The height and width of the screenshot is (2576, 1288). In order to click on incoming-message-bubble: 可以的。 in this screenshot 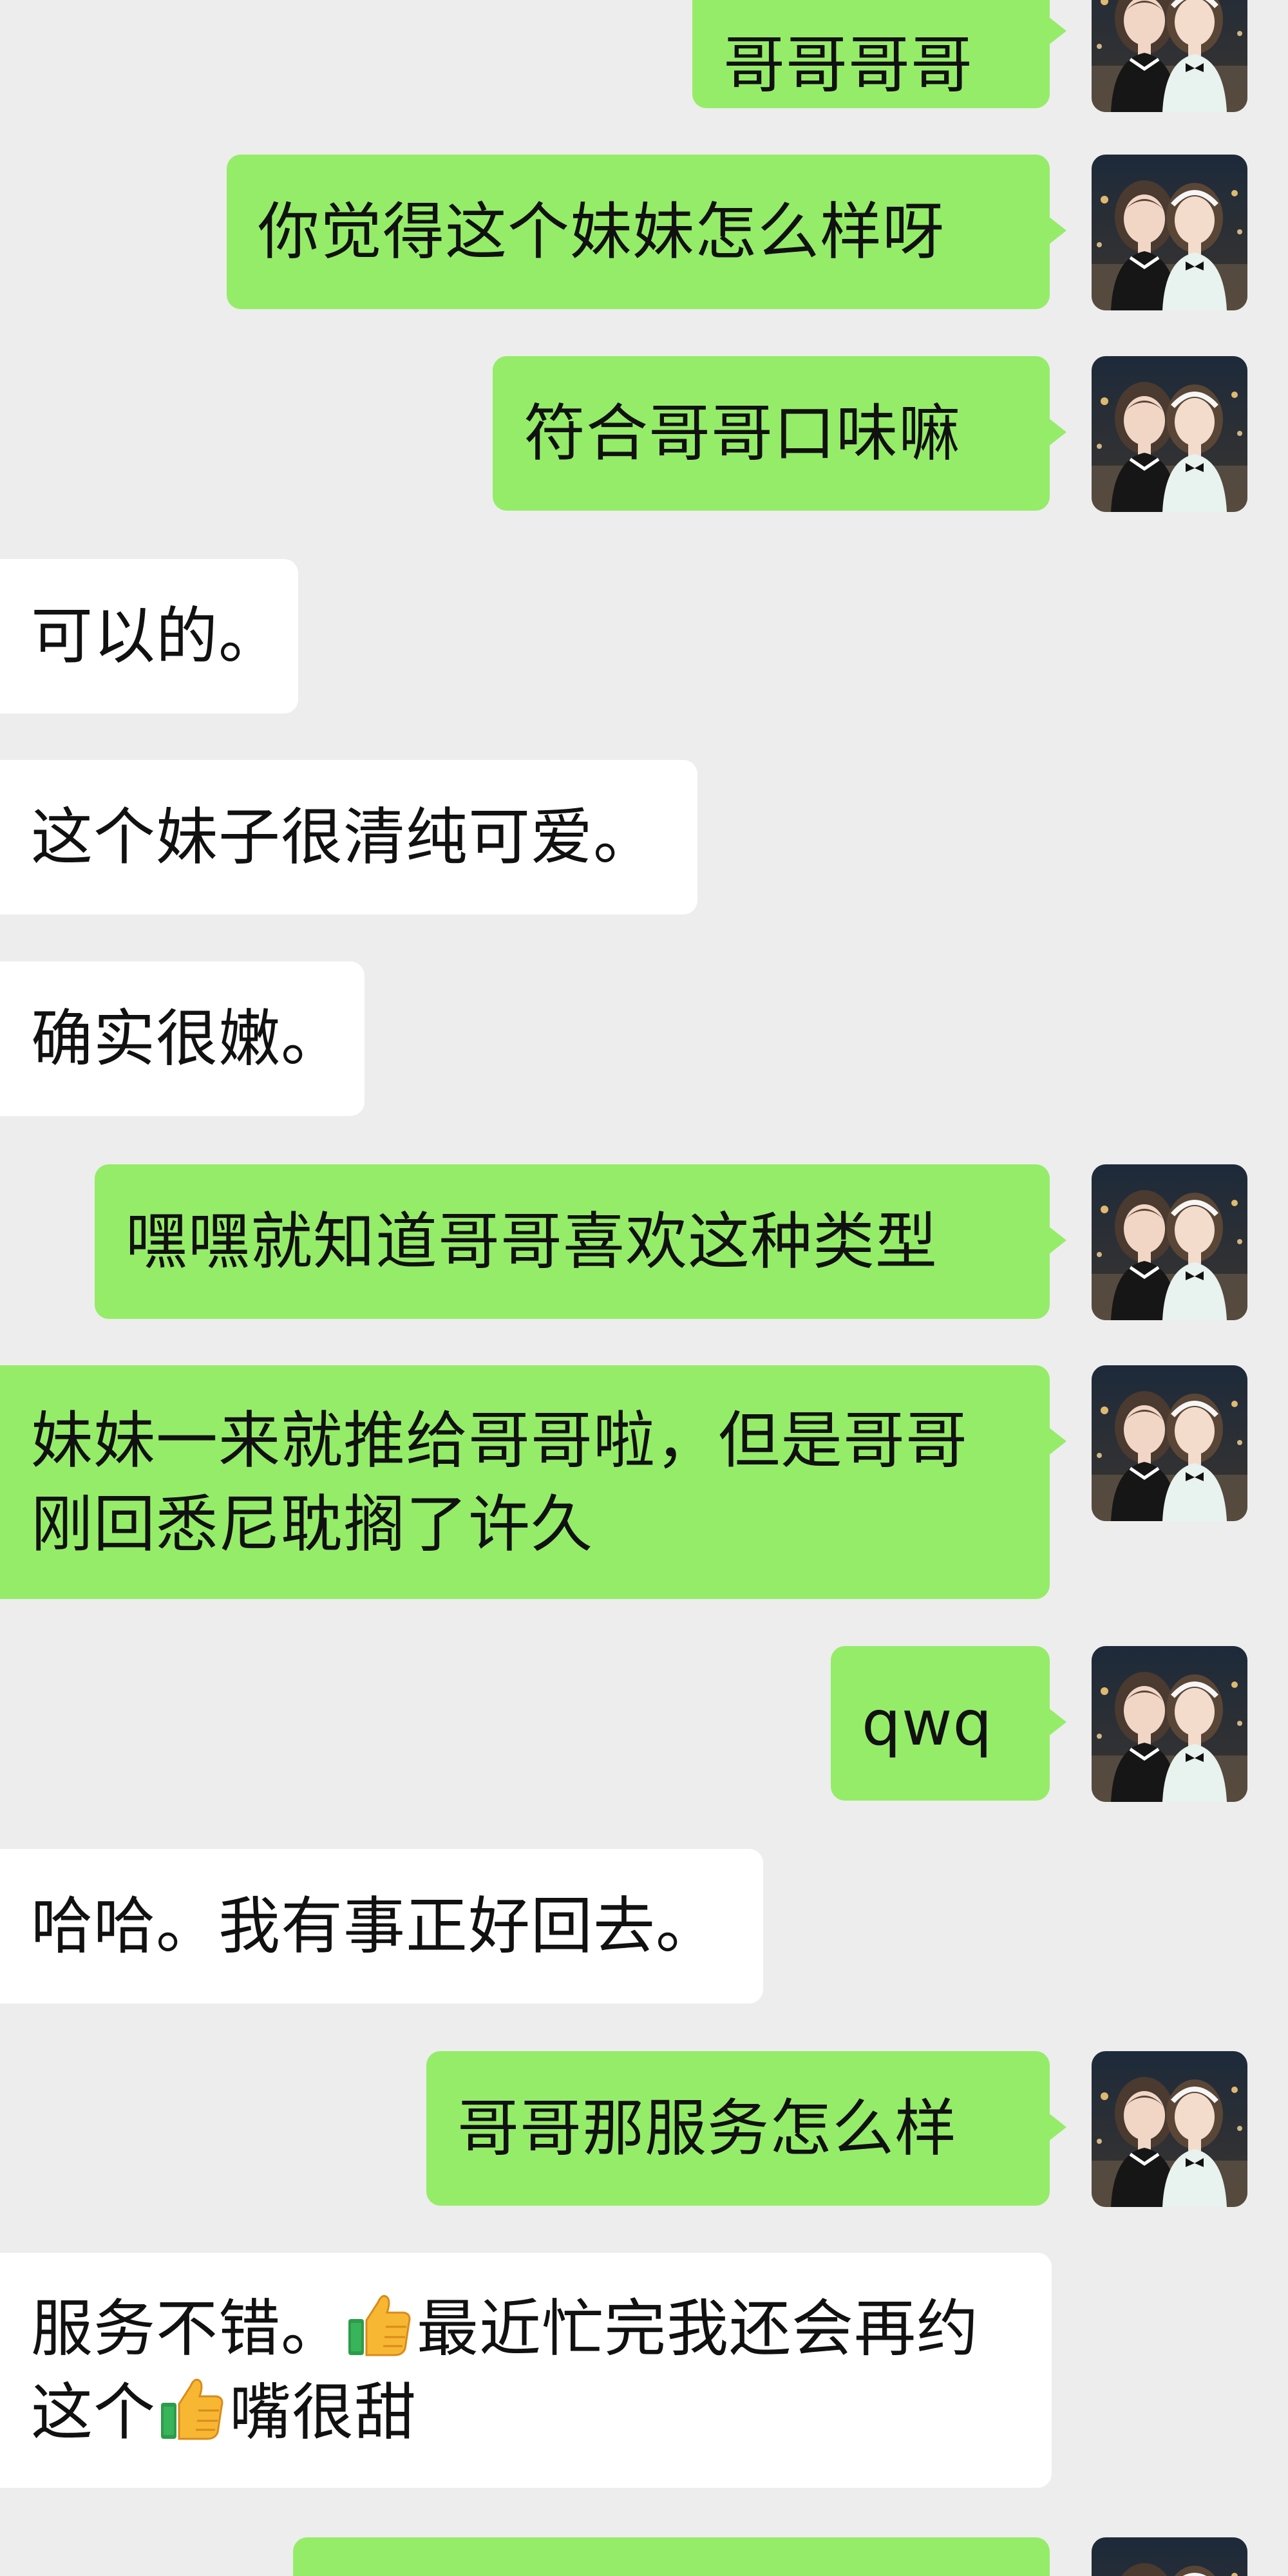, I will do `click(149, 636)`.